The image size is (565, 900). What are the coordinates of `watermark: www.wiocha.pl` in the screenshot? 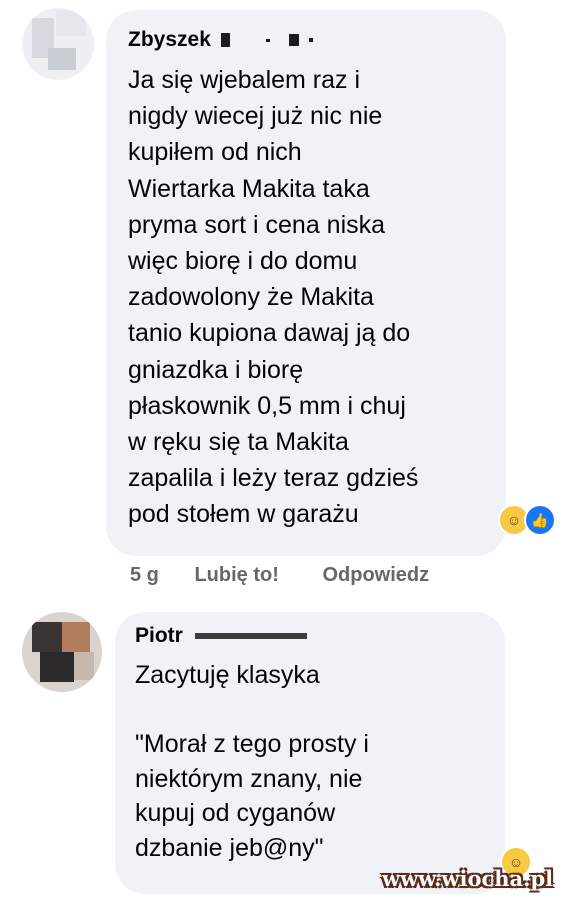 It's located at (468, 878).